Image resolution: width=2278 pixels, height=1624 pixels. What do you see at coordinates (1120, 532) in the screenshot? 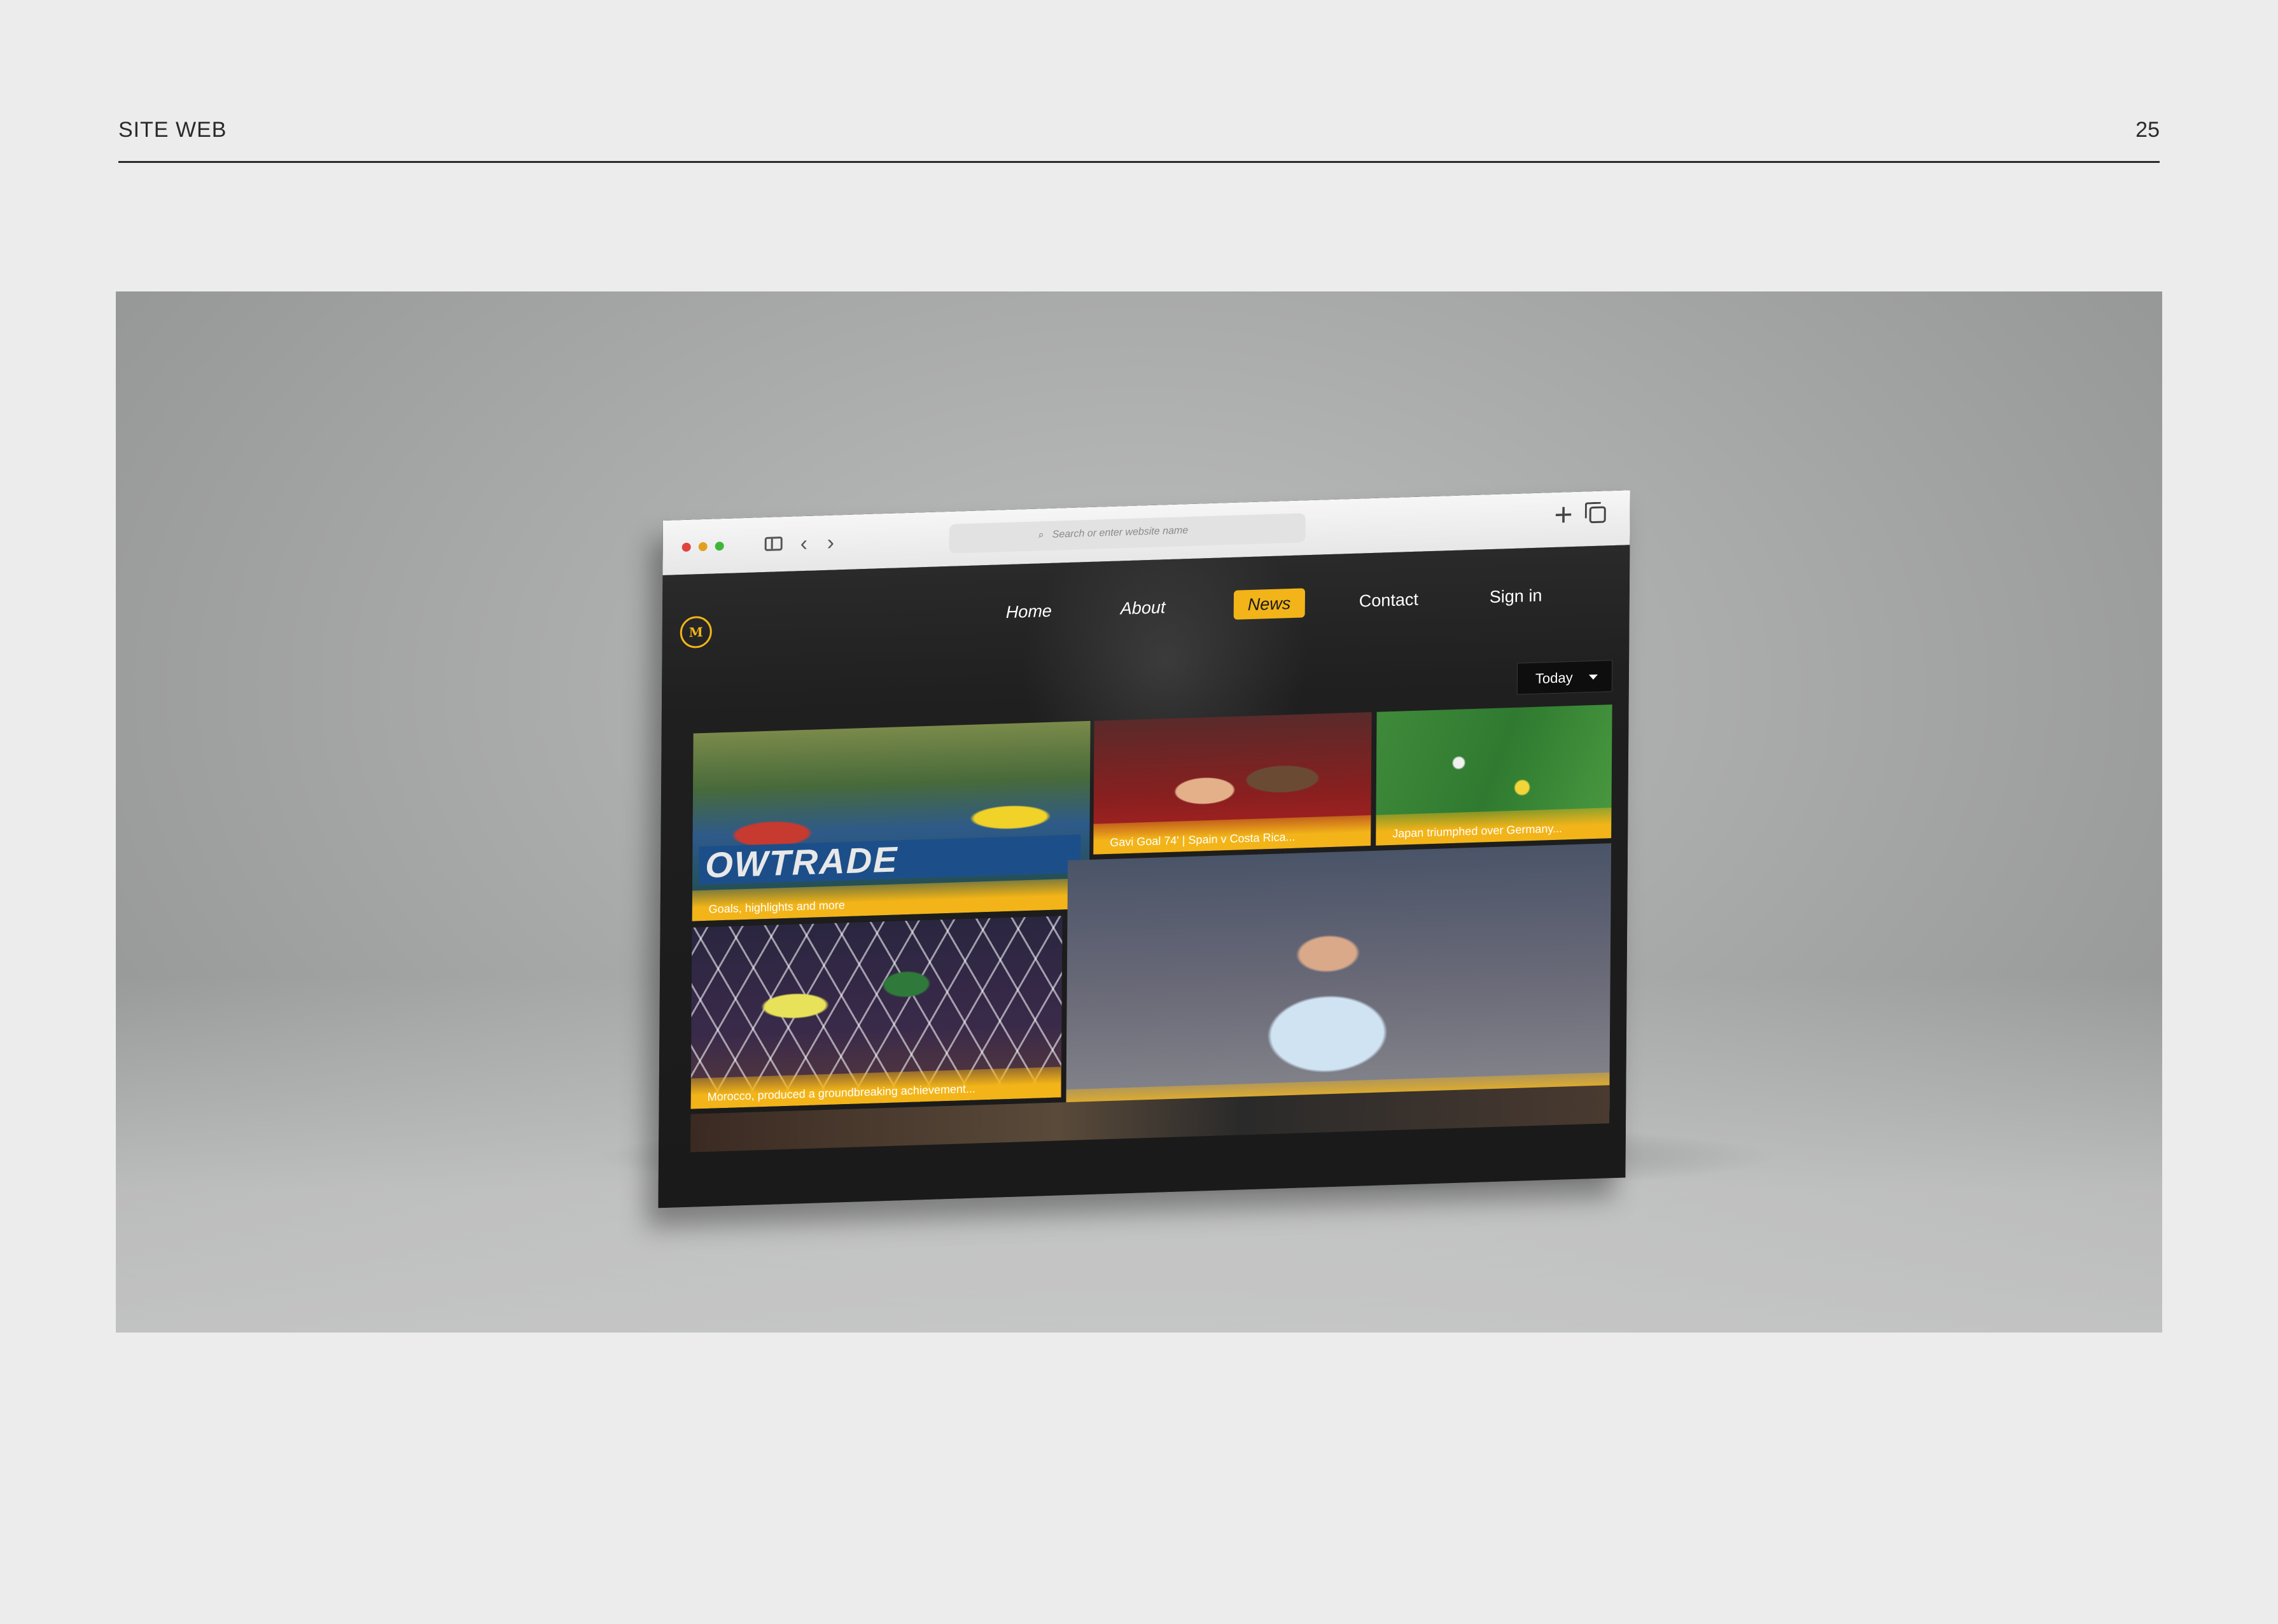
I see `address-placeholder: Search or enter website name` at bounding box center [1120, 532].